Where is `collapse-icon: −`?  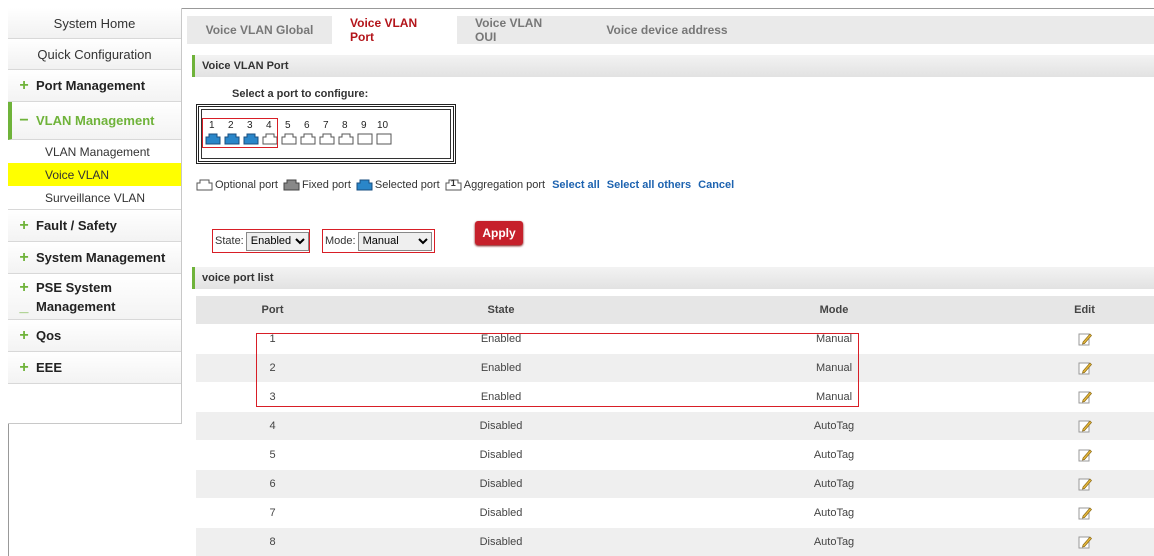
collapse-icon: − is located at coordinates (24, 120).